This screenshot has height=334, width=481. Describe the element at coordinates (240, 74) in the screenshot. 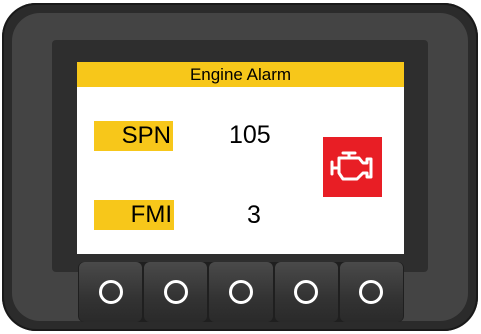

I see `screen-title: Engine Alarm` at that location.